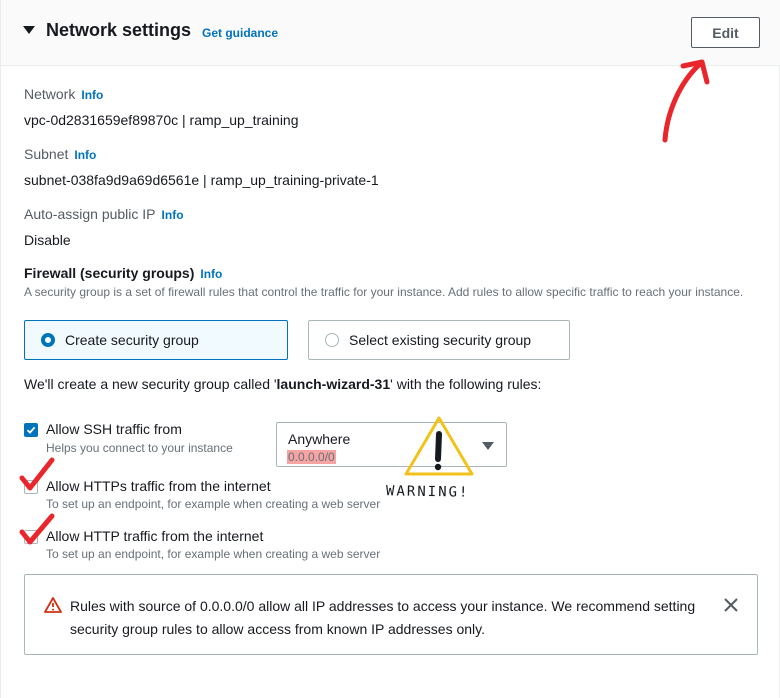 This screenshot has height=698, width=780. What do you see at coordinates (29, 30) in the screenshot?
I see `caret-down-icon` at bounding box center [29, 30].